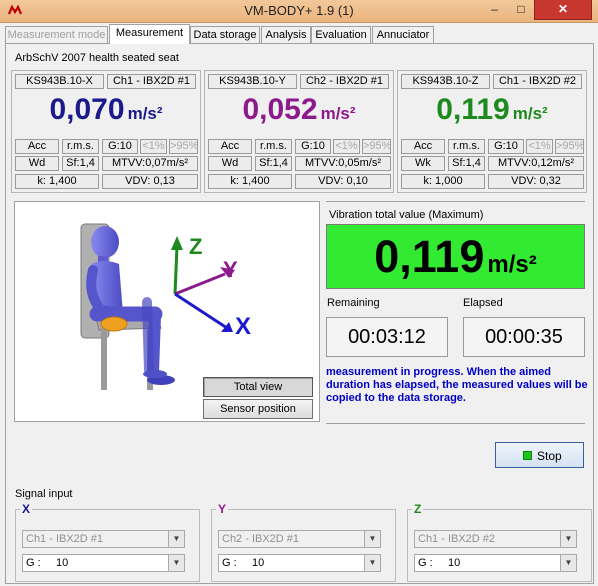 The image size is (598, 586). I want to click on tab-measurement: Measurement, so click(149, 34).